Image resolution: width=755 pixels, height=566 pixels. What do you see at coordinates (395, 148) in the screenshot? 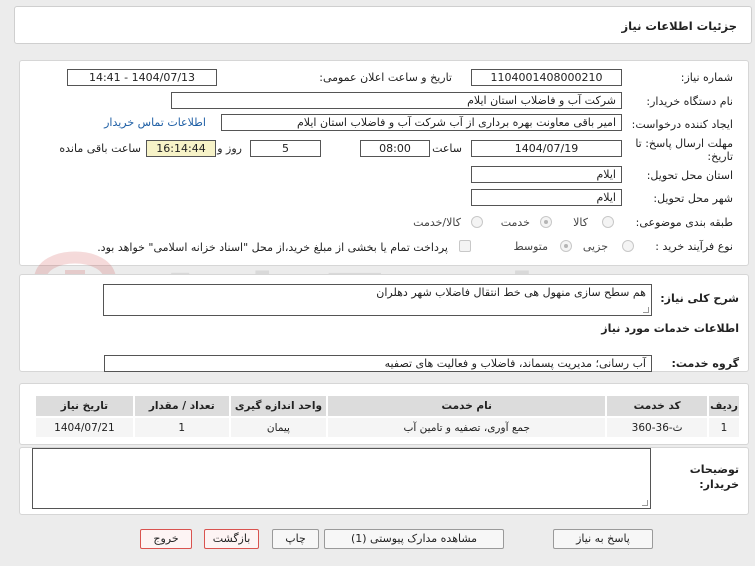
I see `deadline-time-field: 08:00` at bounding box center [395, 148].